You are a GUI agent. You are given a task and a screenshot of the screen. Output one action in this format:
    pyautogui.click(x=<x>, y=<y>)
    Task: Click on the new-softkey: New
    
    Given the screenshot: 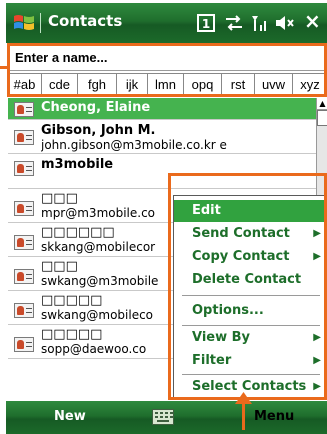 What is the action you would take?
    pyautogui.click(x=70, y=416)
    